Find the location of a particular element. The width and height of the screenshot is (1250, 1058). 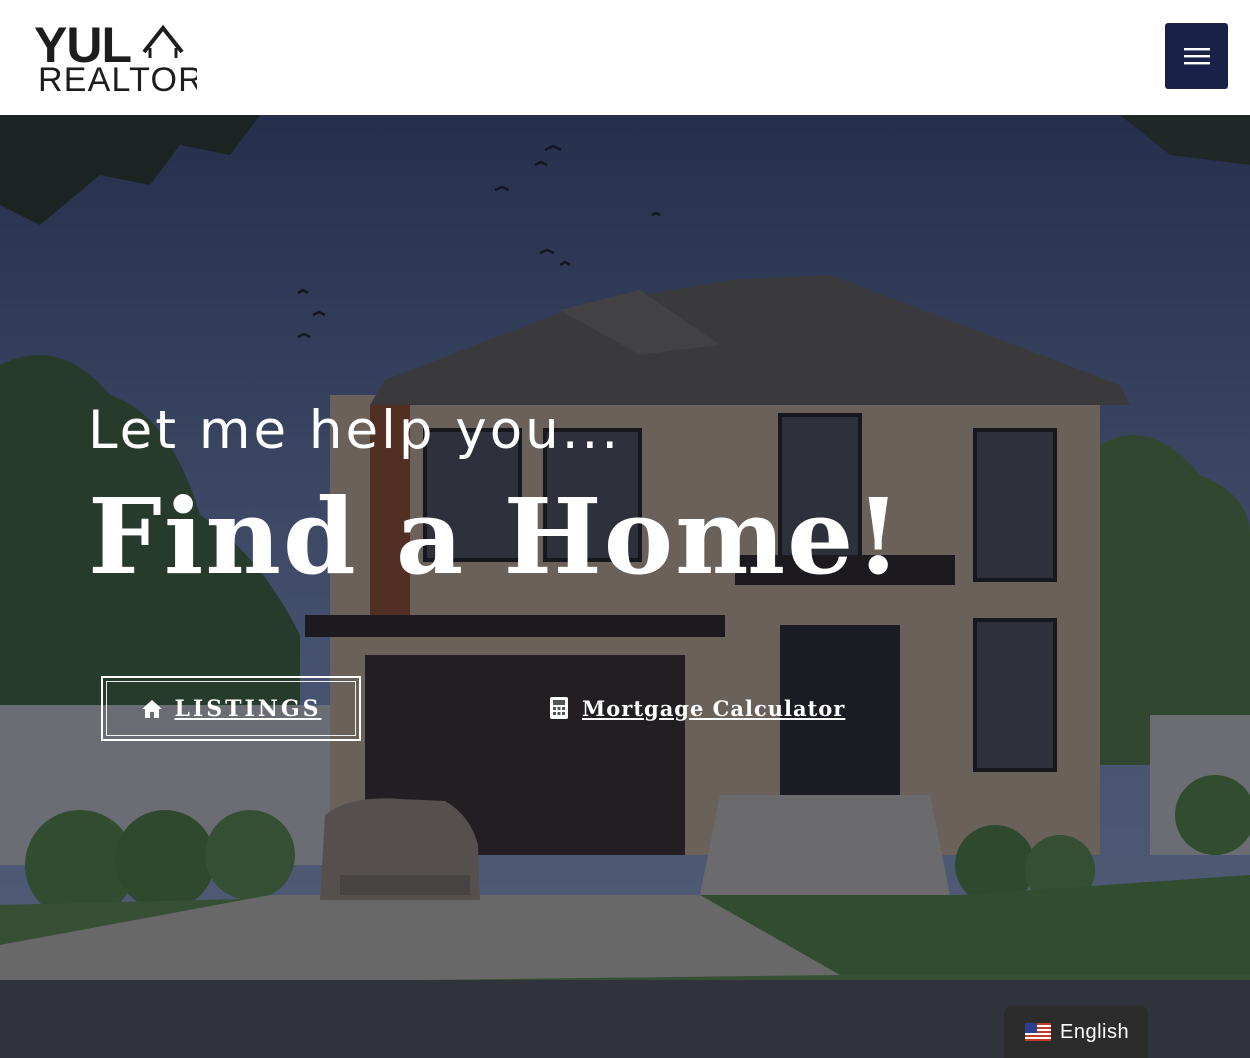

logo-bottom-text: REALTOR is located at coordinates (117, 78).